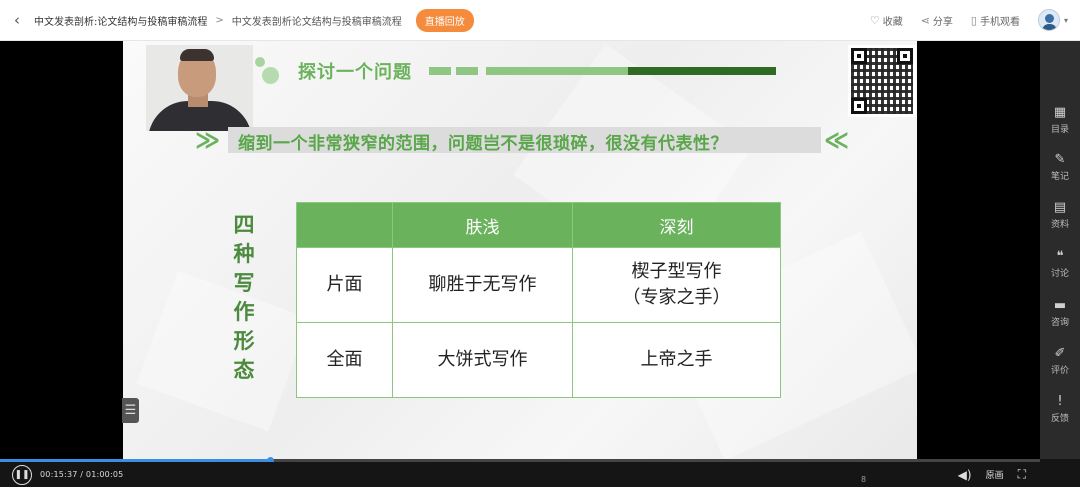 This screenshot has height=487, width=1080. What do you see at coordinates (1060, 256) in the screenshot?
I see `chat-icon: ❝` at bounding box center [1060, 256].